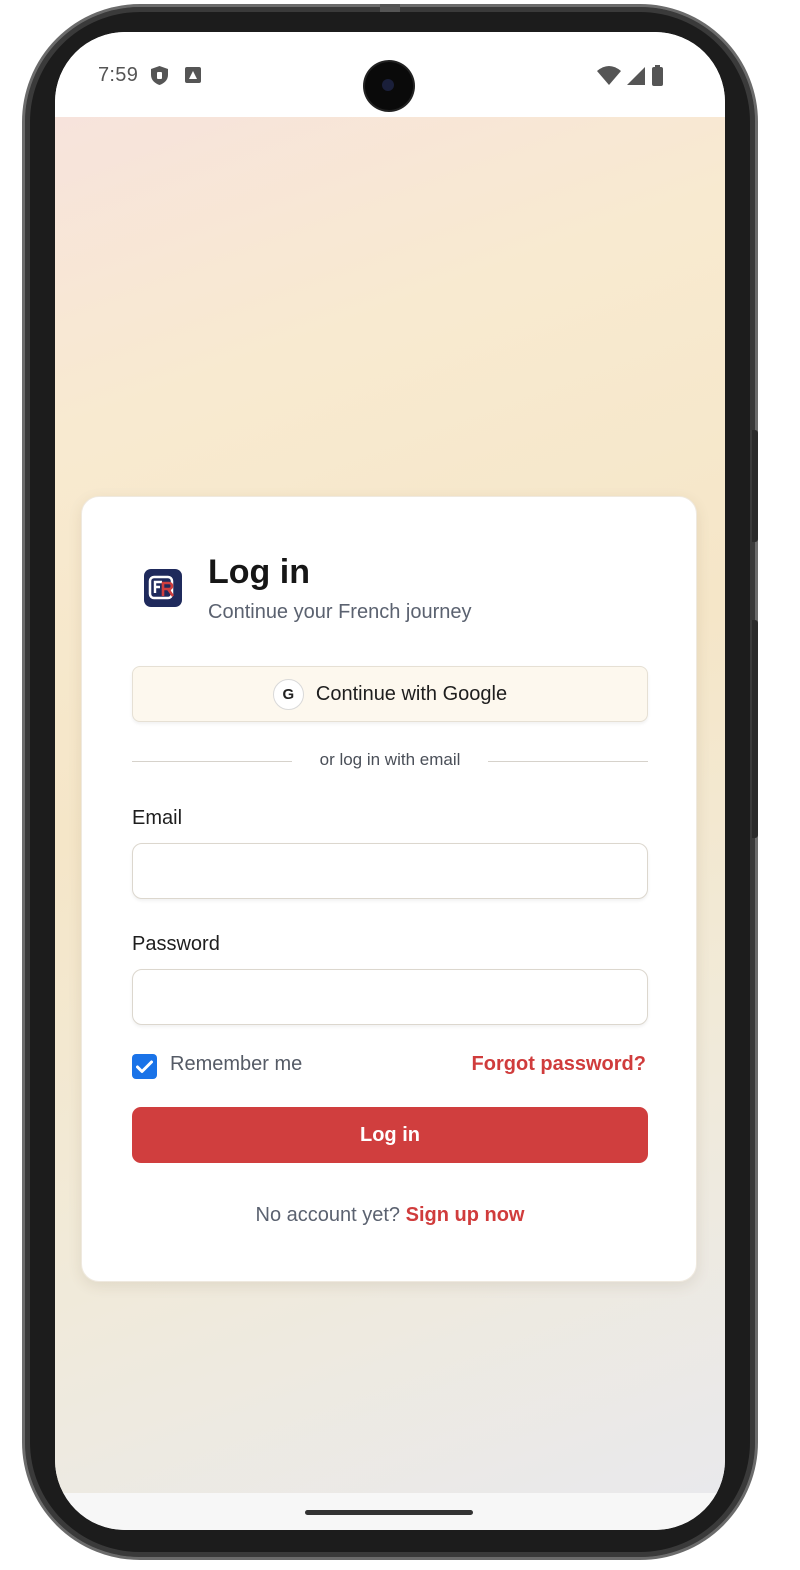 The image size is (800, 1570). Describe the element at coordinates (559, 1064) in the screenshot. I see `forgot-password-link: Forgot password?` at that location.